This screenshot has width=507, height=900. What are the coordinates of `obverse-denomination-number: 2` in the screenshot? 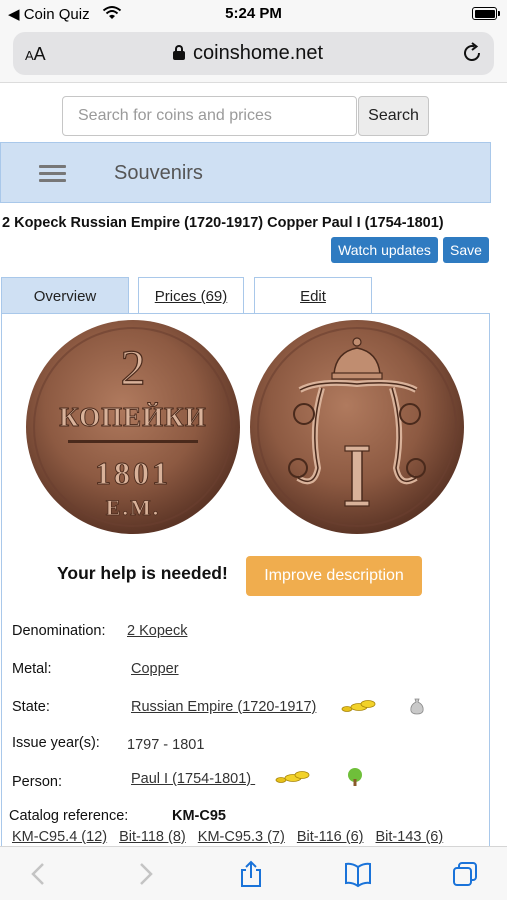 It's located at (133, 367).